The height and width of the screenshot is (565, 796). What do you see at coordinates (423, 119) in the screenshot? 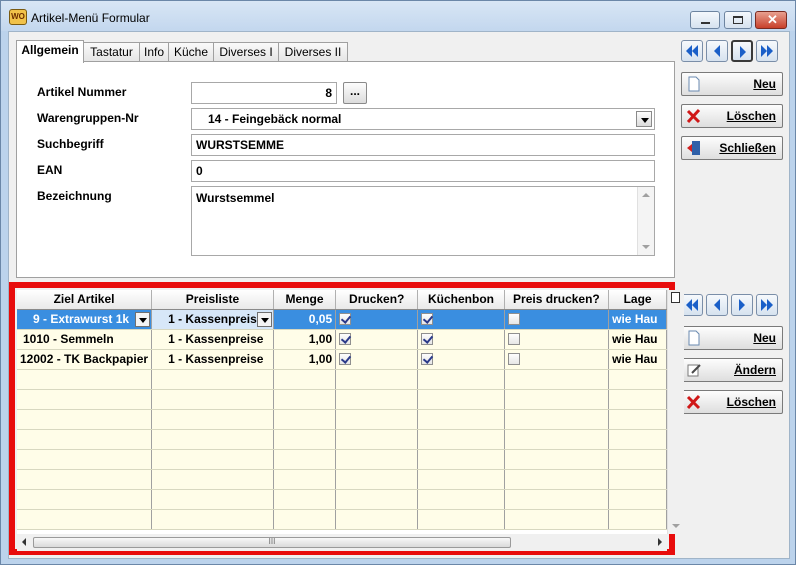
I see `warengruppe-select: 14 - Feingebäck normal` at bounding box center [423, 119].